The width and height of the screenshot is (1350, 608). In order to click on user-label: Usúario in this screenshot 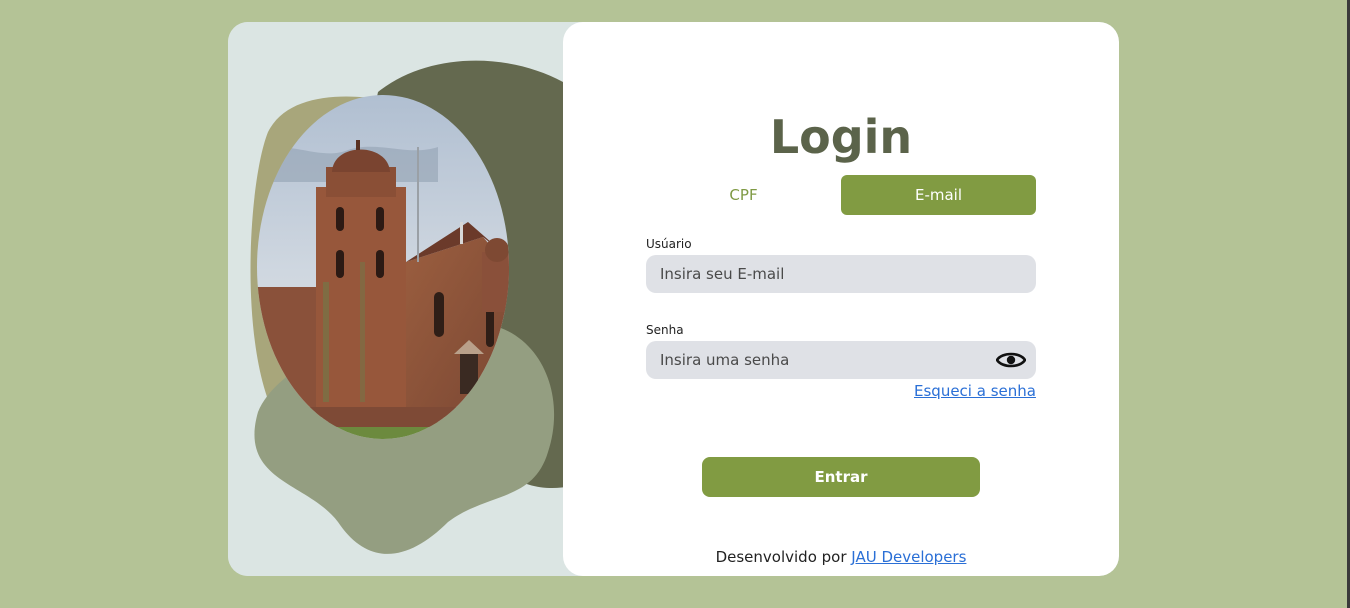, I will do `click(669, 244)`.